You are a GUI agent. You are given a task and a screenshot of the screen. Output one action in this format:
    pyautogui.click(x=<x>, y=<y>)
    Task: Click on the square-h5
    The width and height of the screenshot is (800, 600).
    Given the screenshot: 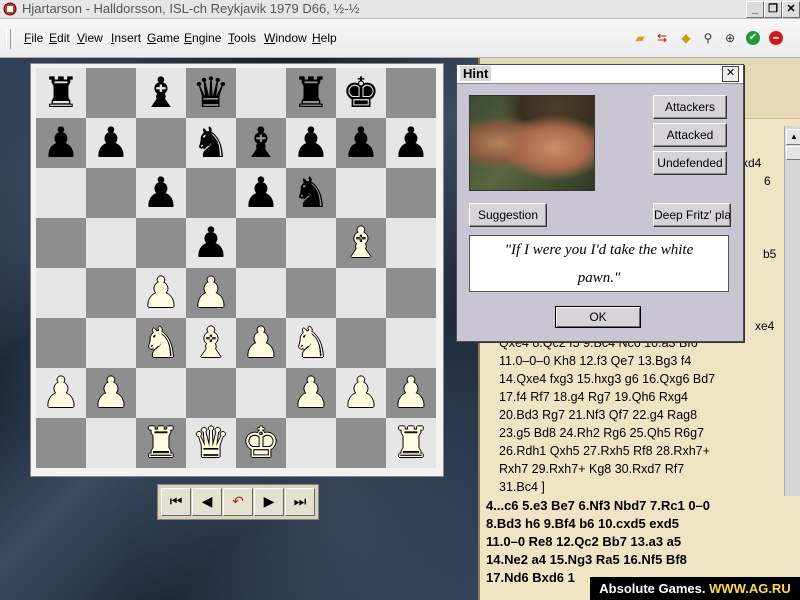 What is the action you would take?
    pyautogui.click(x=411, y=243)
    